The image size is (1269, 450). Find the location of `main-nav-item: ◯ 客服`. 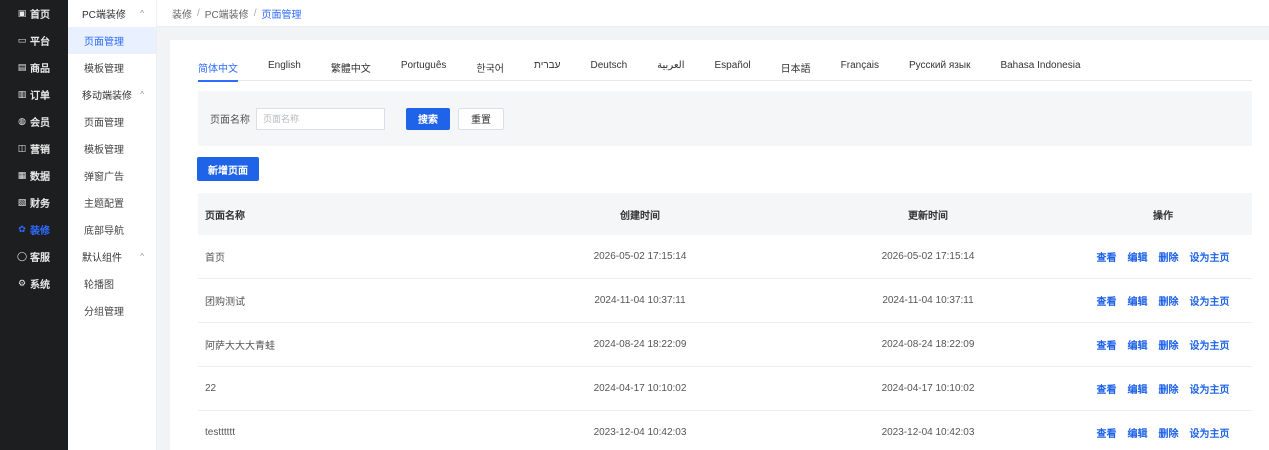

main-nav-item: ◯ 客服 is located at coordinates (34, 256).